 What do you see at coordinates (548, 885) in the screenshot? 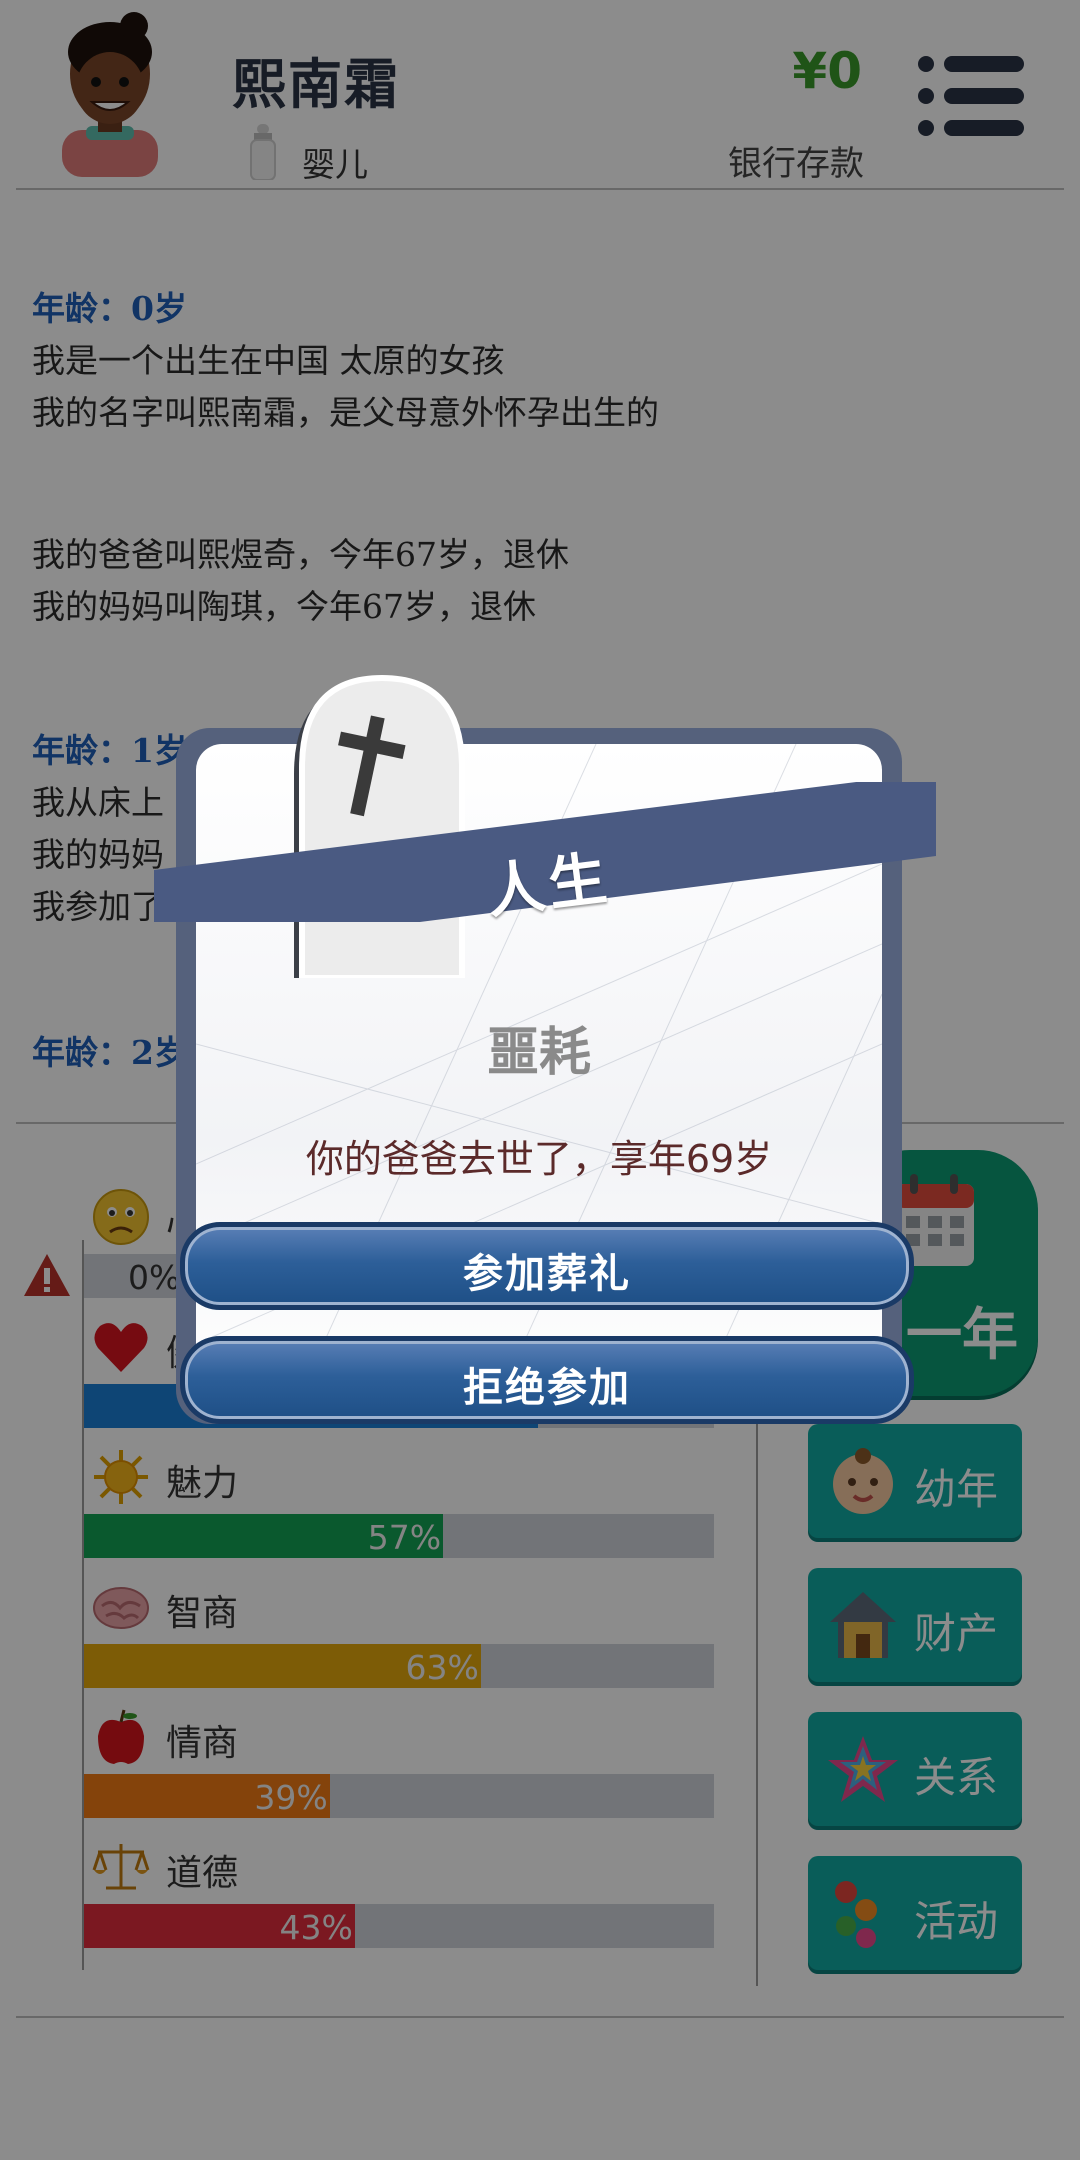
I see `banner-title: 人生` at bounding box center [548, 885].